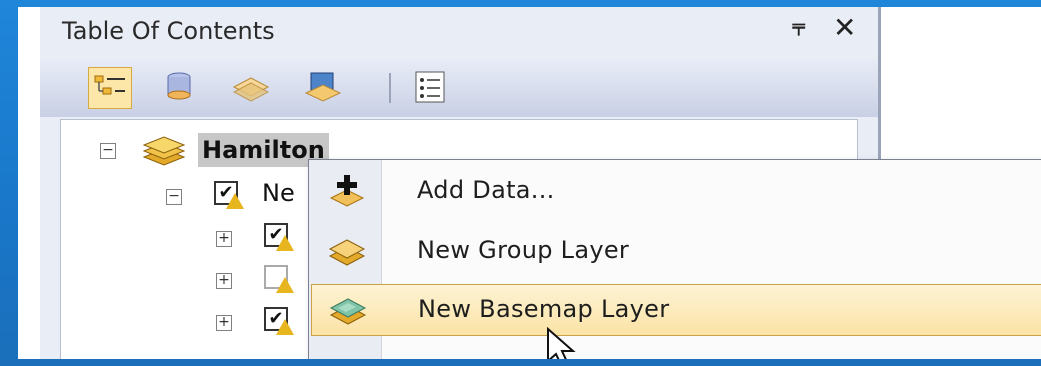 The height and width of the screenshot is (366, 1041). Describe the element at coordinates (431, 87) in the screenshot. I see `options-icon` at that location.